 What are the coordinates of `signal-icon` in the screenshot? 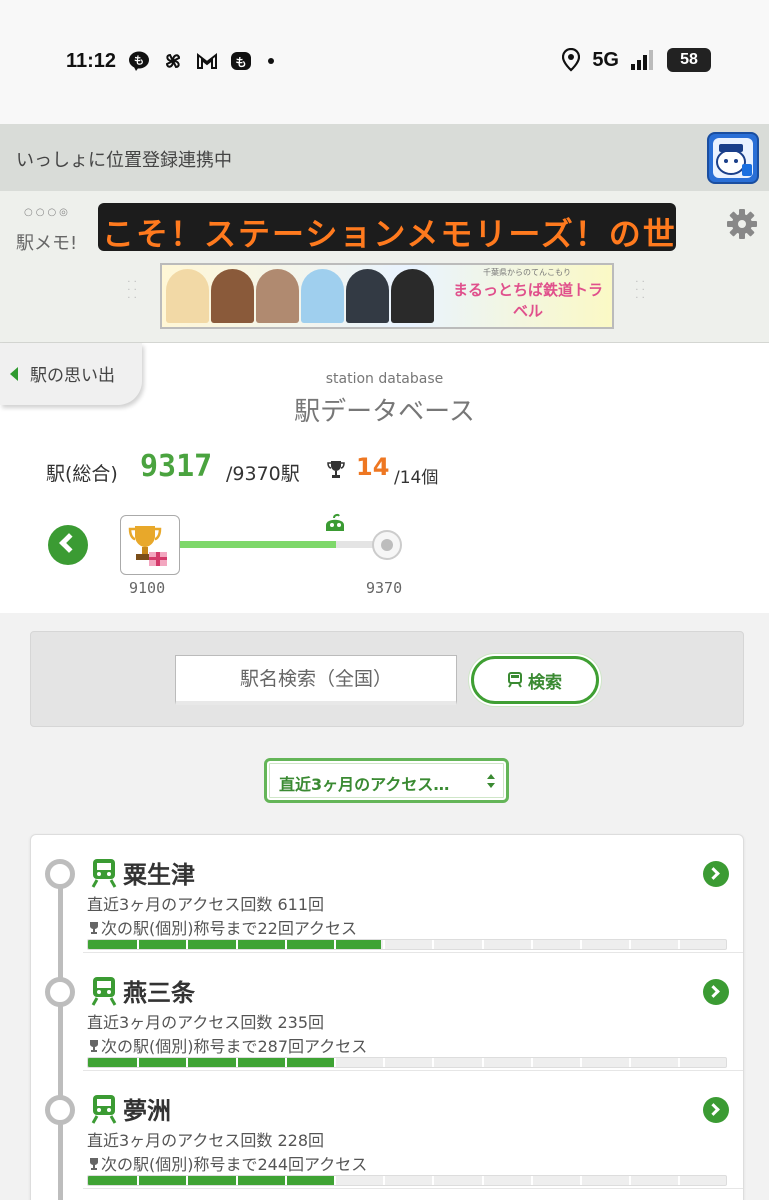 It's located at (642, 60).